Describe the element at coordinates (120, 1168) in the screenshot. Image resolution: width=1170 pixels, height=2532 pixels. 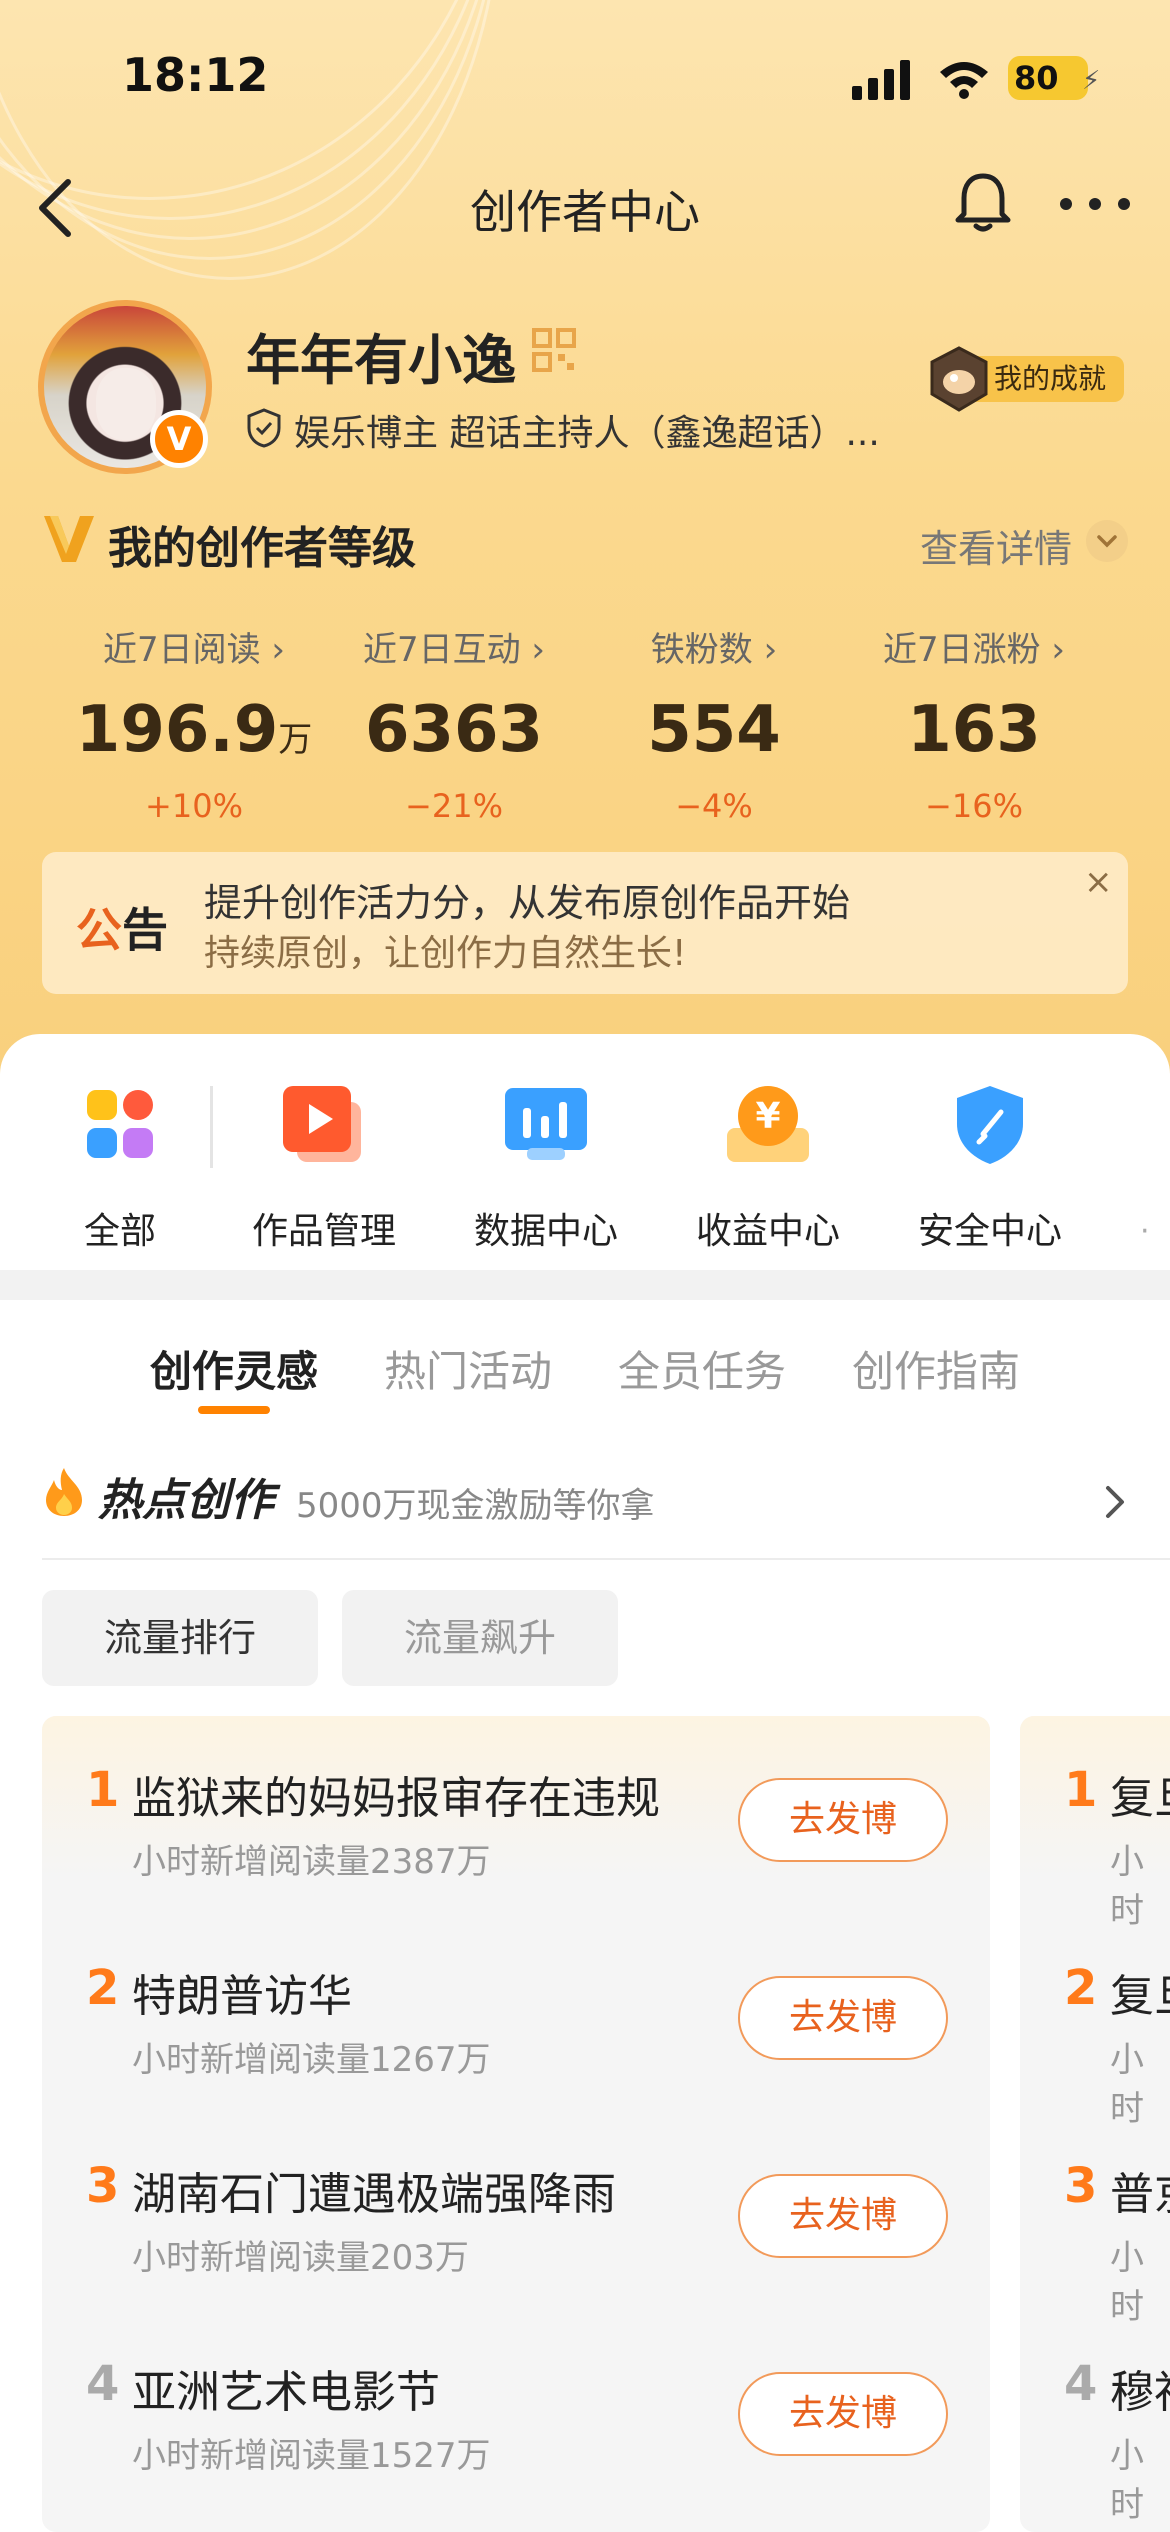
I see `shortcut-all: 全部` at that location.